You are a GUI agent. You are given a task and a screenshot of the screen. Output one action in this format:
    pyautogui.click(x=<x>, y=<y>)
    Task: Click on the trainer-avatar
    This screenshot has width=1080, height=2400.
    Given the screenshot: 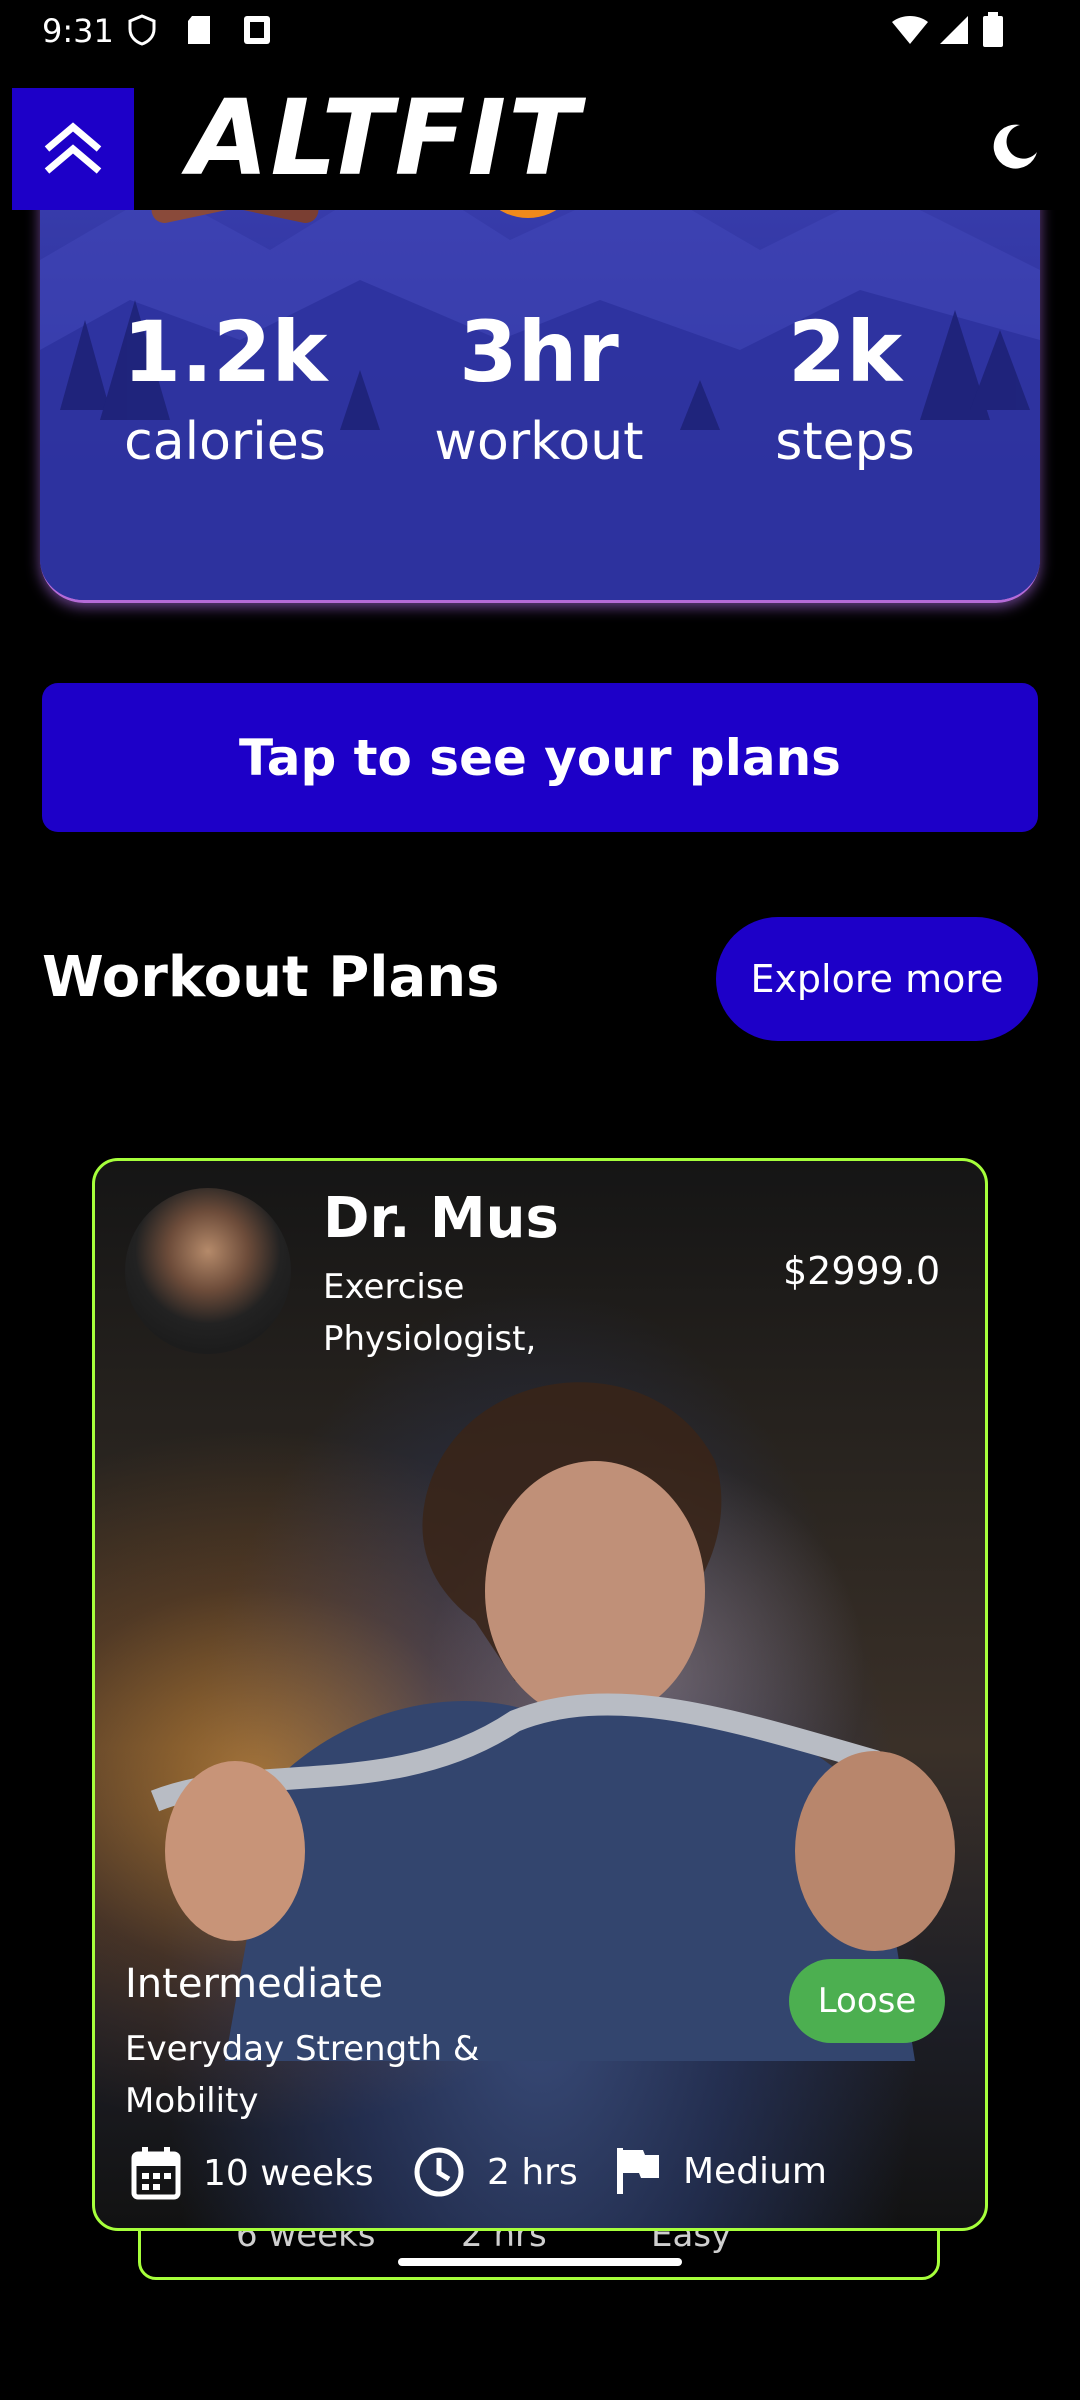 What is the action you would take?
    pyautogui.click(x=208, y=1271)
    